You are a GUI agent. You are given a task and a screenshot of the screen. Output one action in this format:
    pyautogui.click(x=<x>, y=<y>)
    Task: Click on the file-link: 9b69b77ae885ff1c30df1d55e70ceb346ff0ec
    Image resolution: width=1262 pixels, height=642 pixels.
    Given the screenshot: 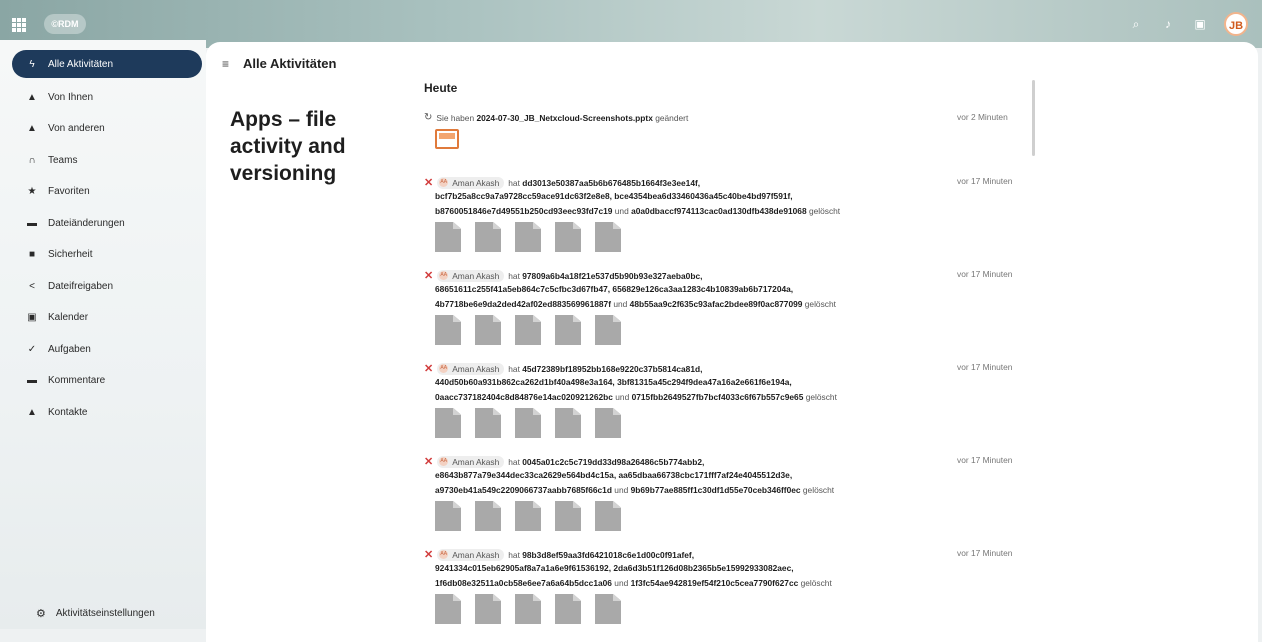 What is the action you would take?
    pyautogui.click(x=716, y=490)
    